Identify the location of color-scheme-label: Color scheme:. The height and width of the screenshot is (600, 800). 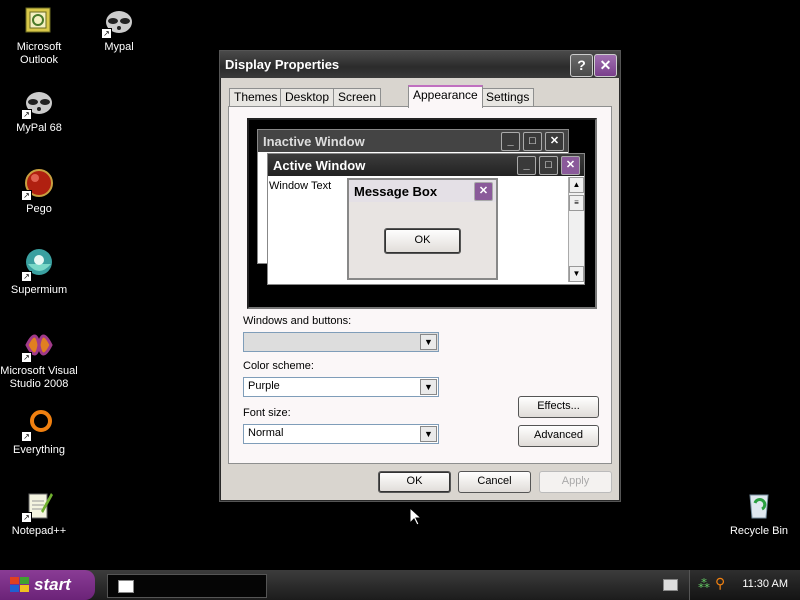
(278, 366).